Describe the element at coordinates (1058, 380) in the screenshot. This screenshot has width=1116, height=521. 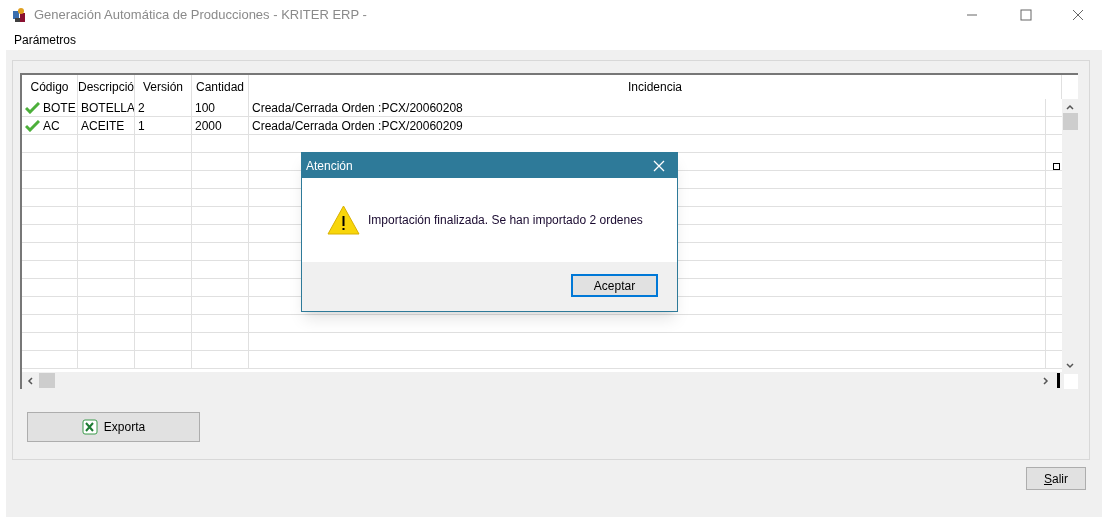
I see `cursor-mark` at that location.